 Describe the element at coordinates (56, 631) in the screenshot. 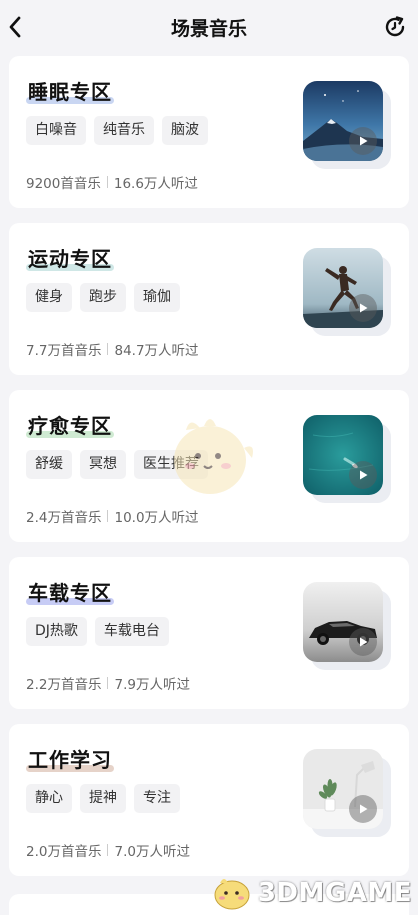

I see `tag: DJ热歌` at that location.